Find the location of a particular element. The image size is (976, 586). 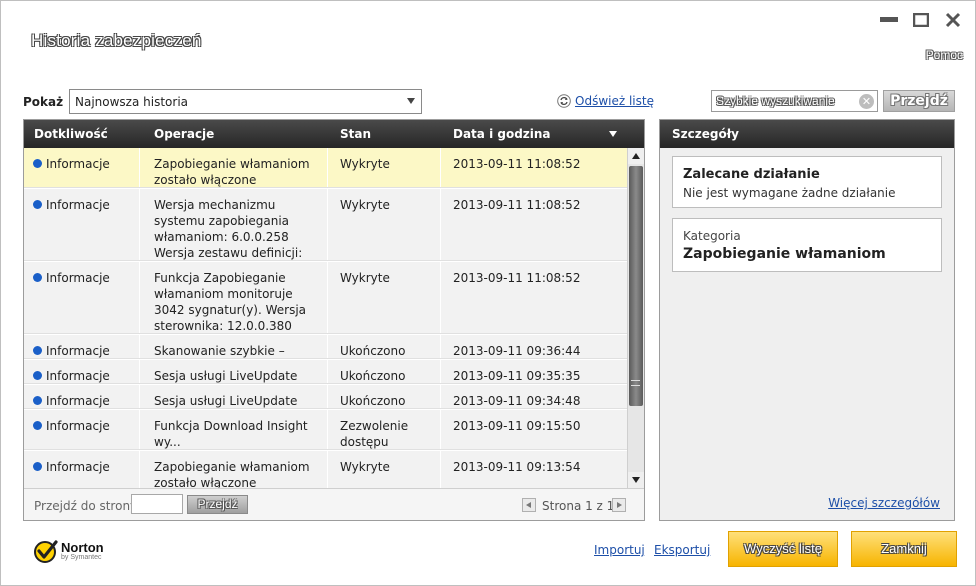

brand-sub: by Symantec is located at coordinates (81, 557).